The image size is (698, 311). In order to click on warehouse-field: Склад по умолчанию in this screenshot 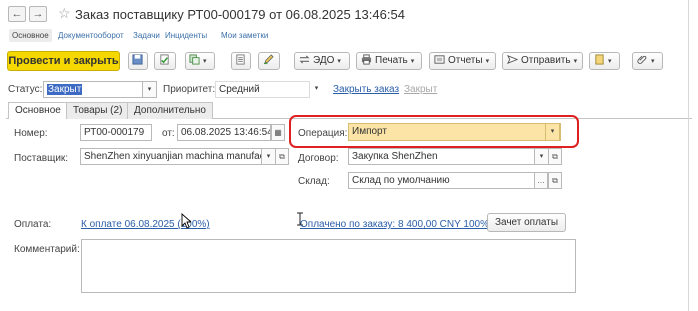, I will do `click(441, 180)`.